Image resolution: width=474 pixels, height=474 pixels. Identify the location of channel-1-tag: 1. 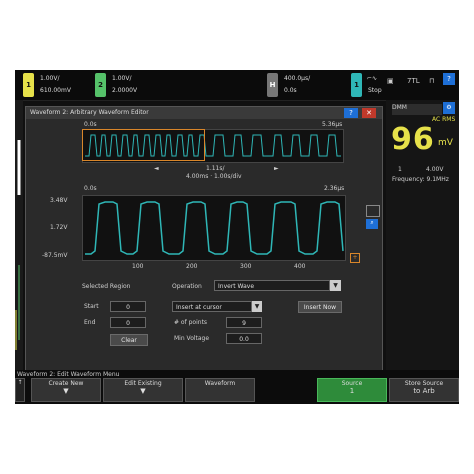
(28, 85).